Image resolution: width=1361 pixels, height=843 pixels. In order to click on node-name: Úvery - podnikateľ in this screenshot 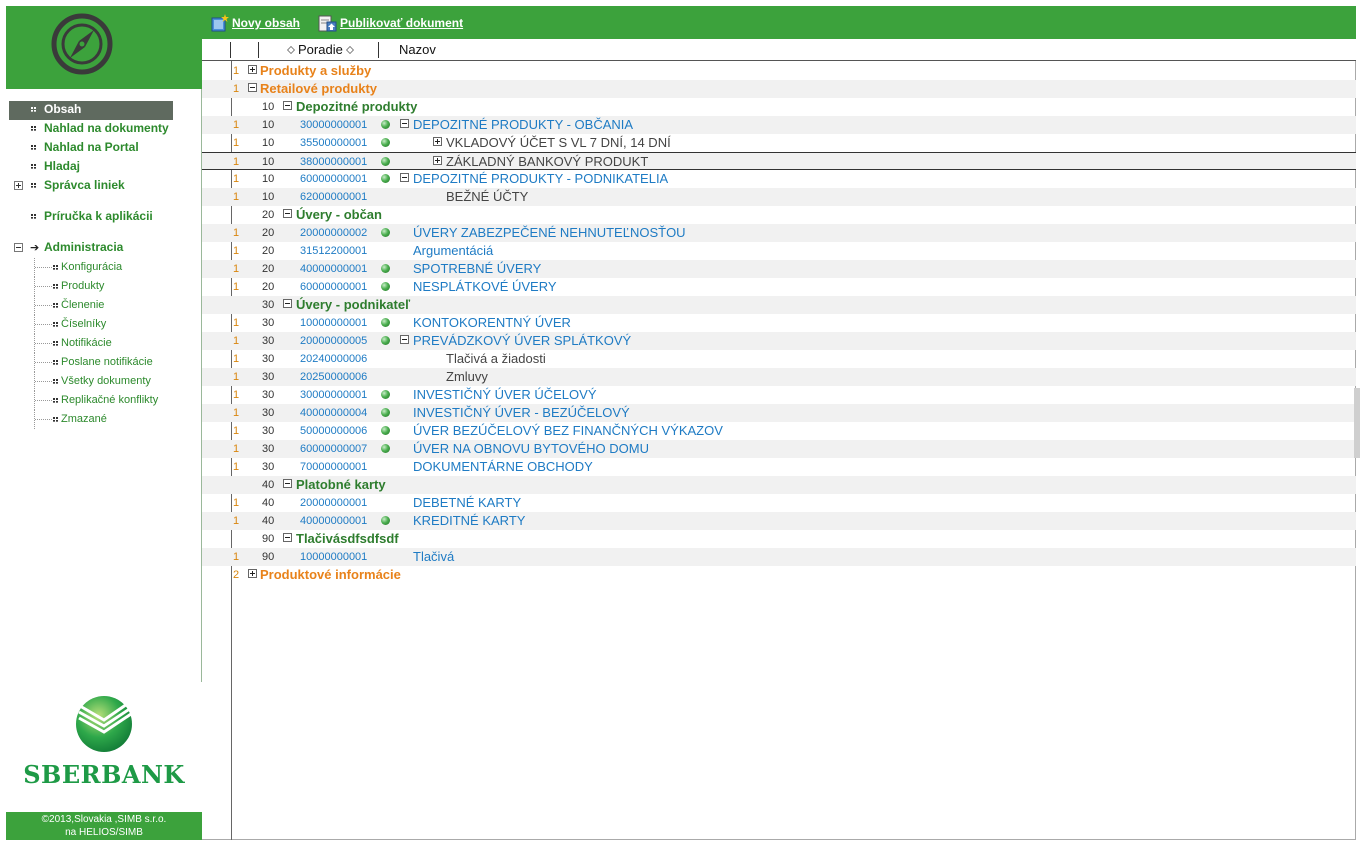, I will do `click(353, 305)`.